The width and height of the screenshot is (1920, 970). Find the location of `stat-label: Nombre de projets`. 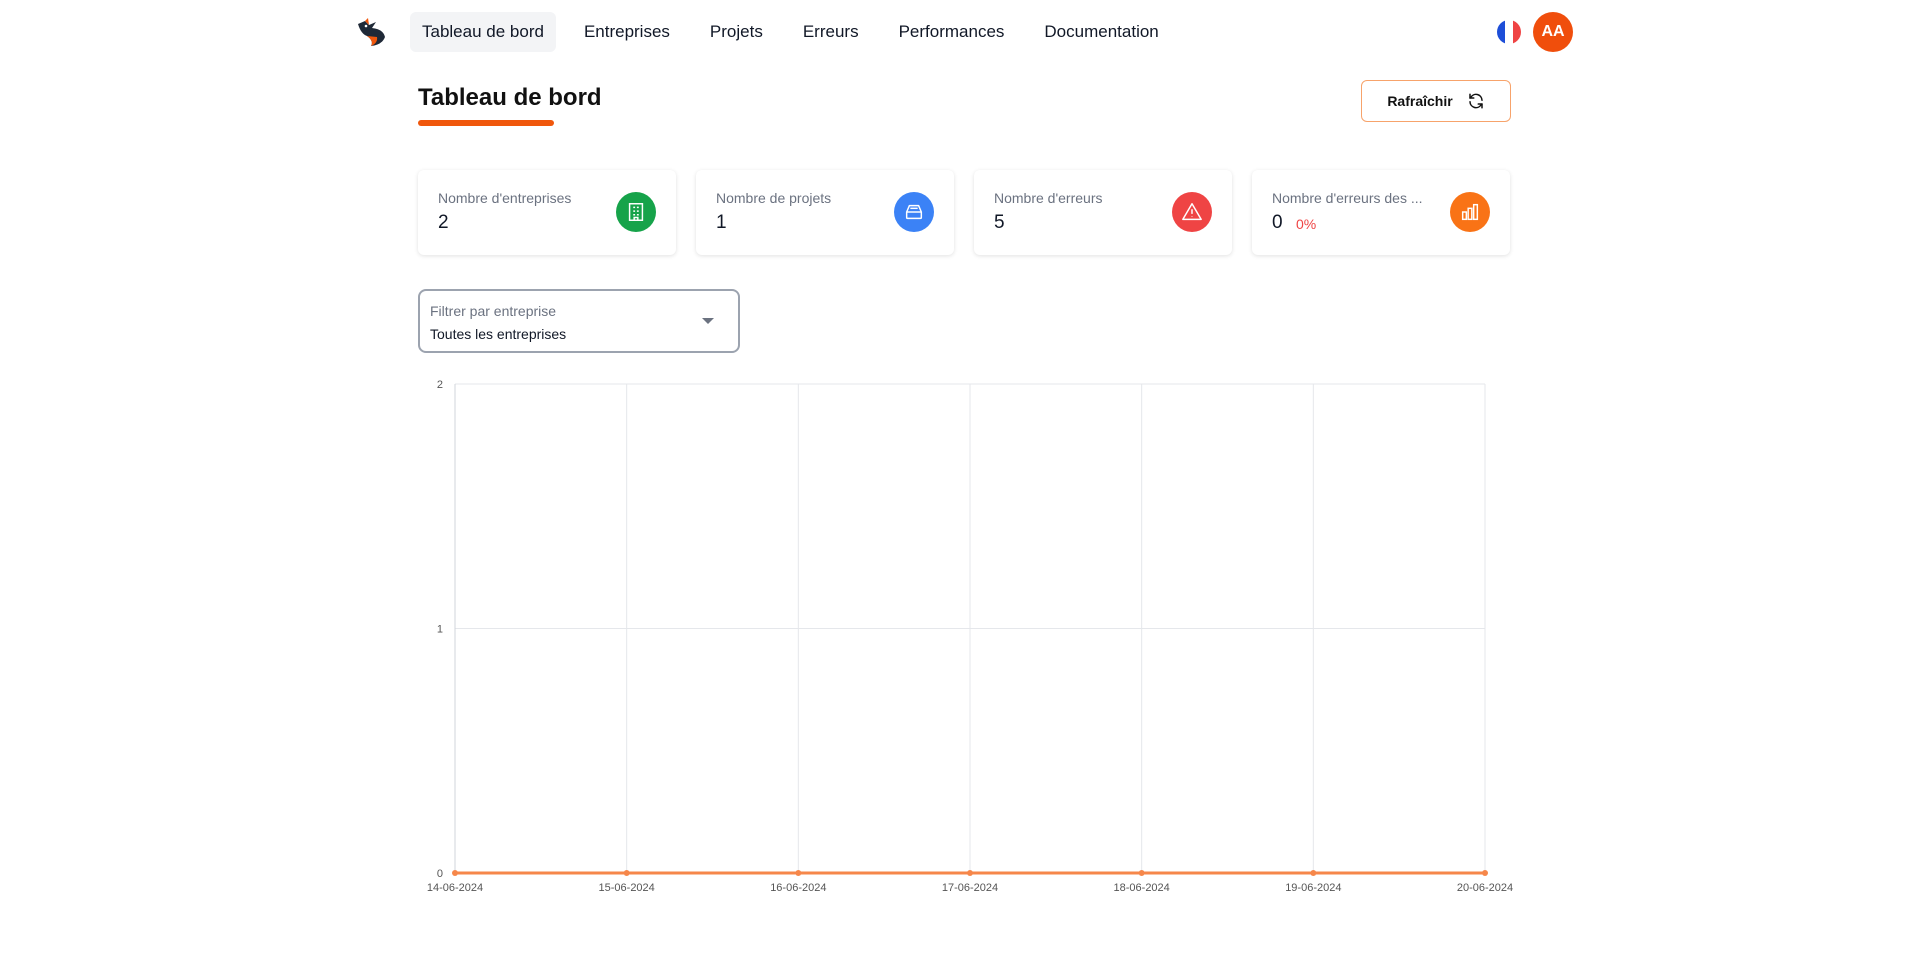

stat-label: Nombre de projets is located at coordinates (774, 198).